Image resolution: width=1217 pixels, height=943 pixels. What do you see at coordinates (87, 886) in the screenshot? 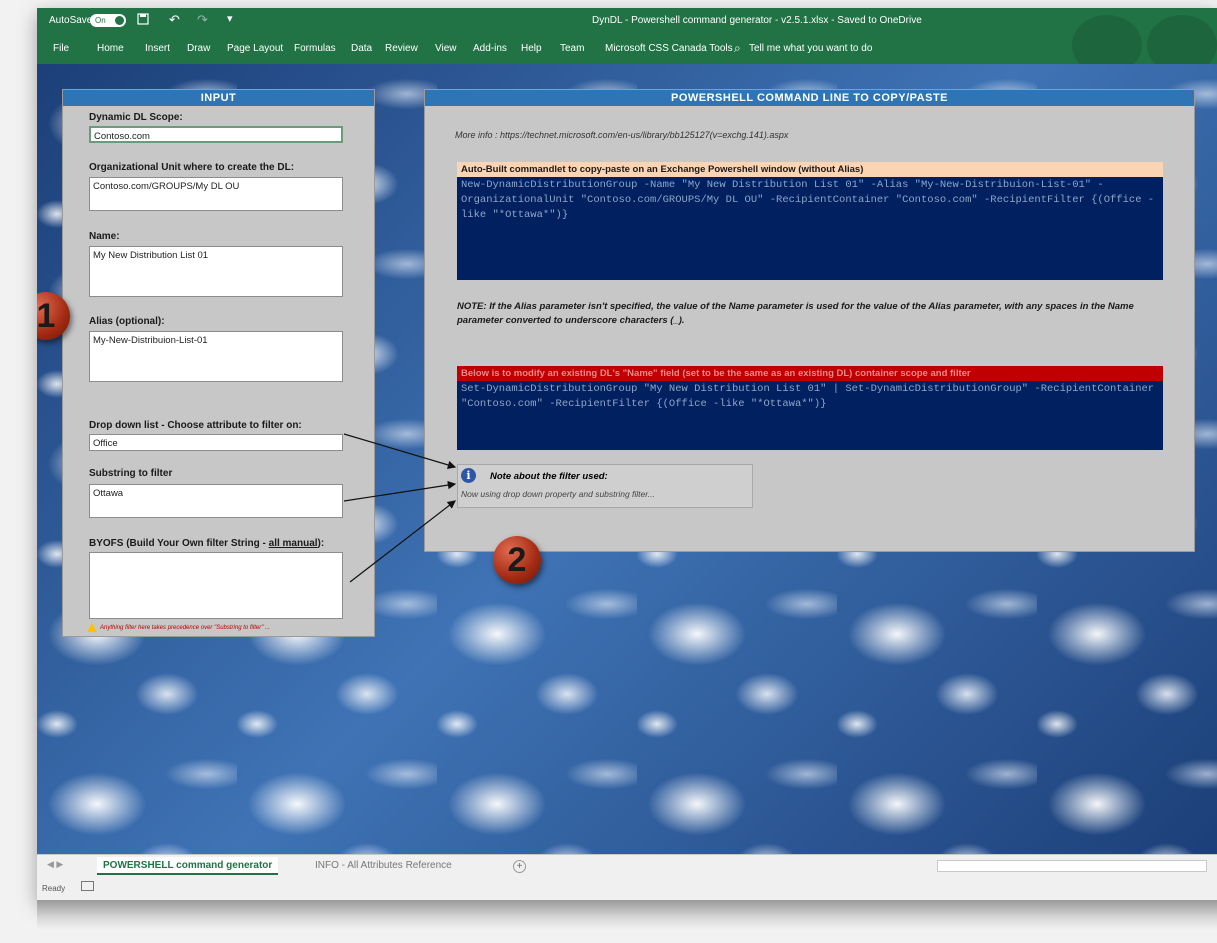
I see `macro-recording-icon` at bounding box center [87, 886].